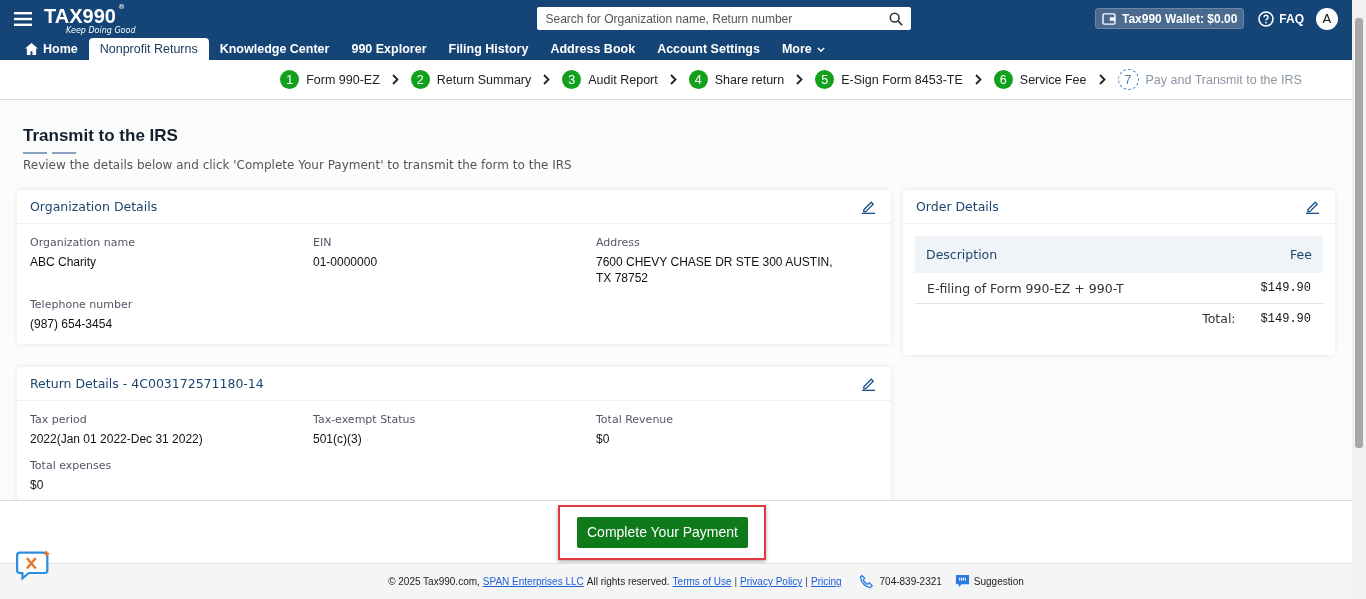 The width and height of the screenshot is (1366, 599). I want to click on phone-number: 704-839-2321, so click(910, 581).